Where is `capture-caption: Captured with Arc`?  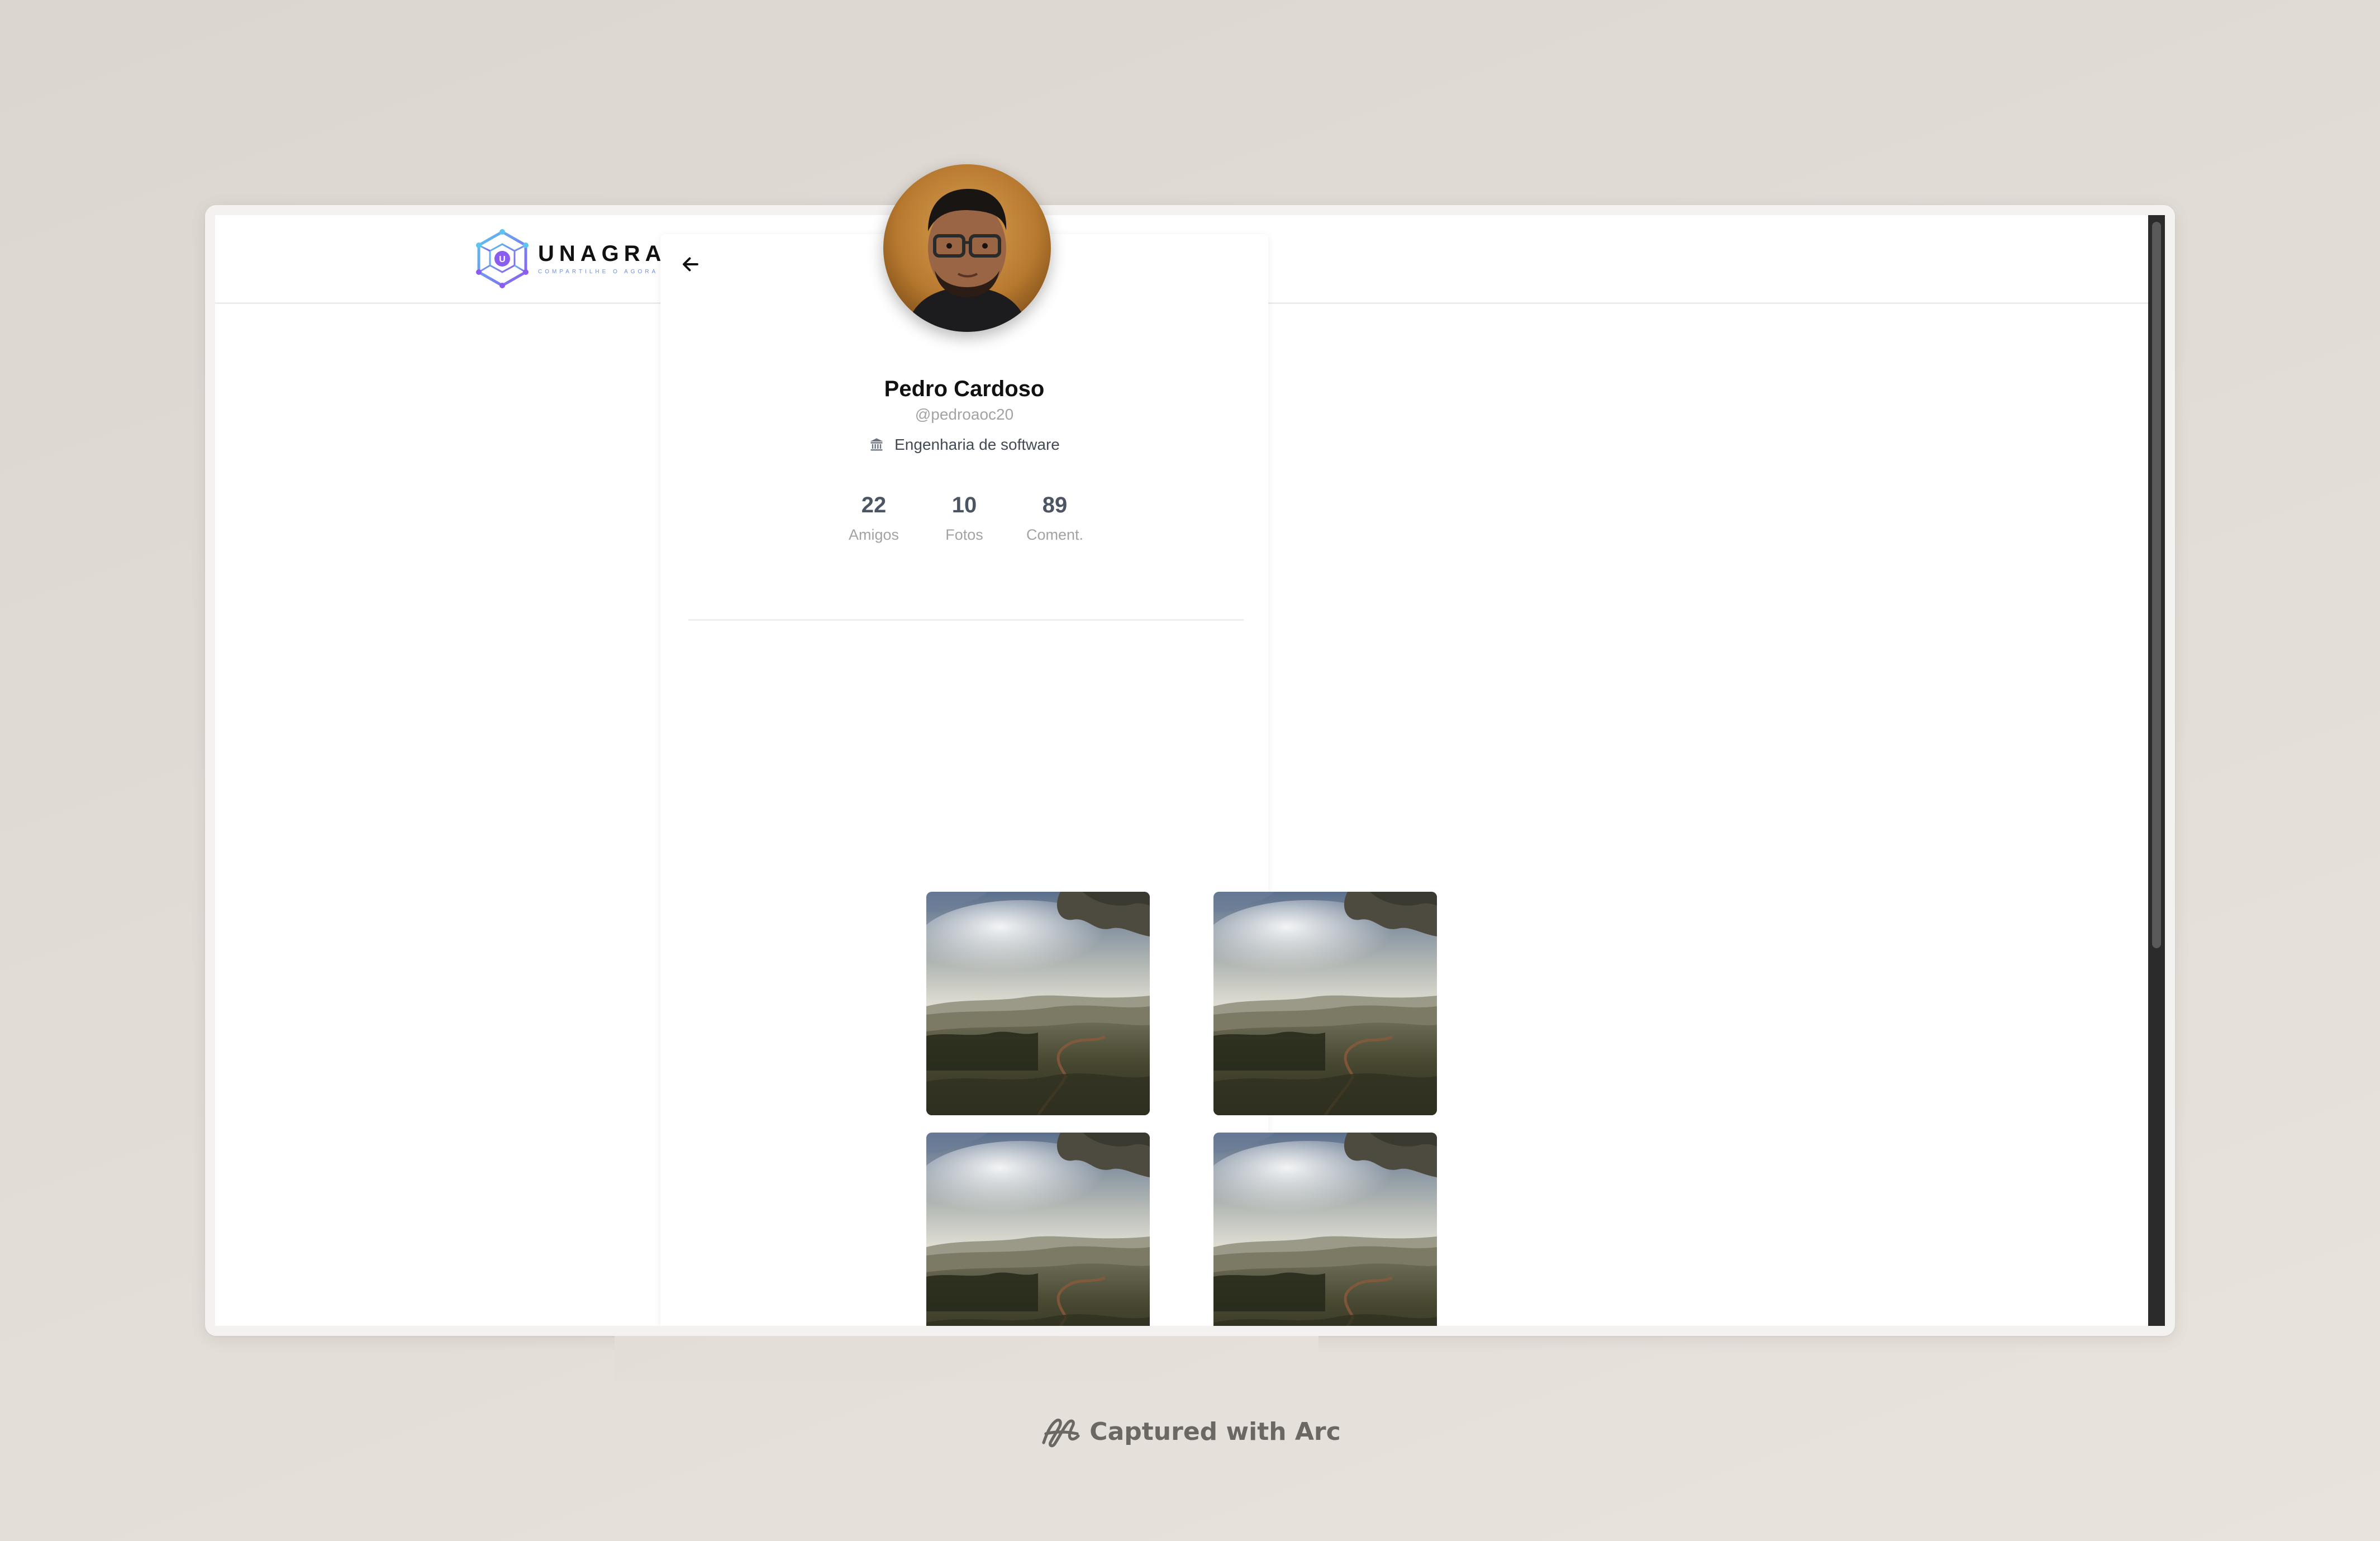 capture-caption: Captured with Arc is located at coordinates (1190, 1431).